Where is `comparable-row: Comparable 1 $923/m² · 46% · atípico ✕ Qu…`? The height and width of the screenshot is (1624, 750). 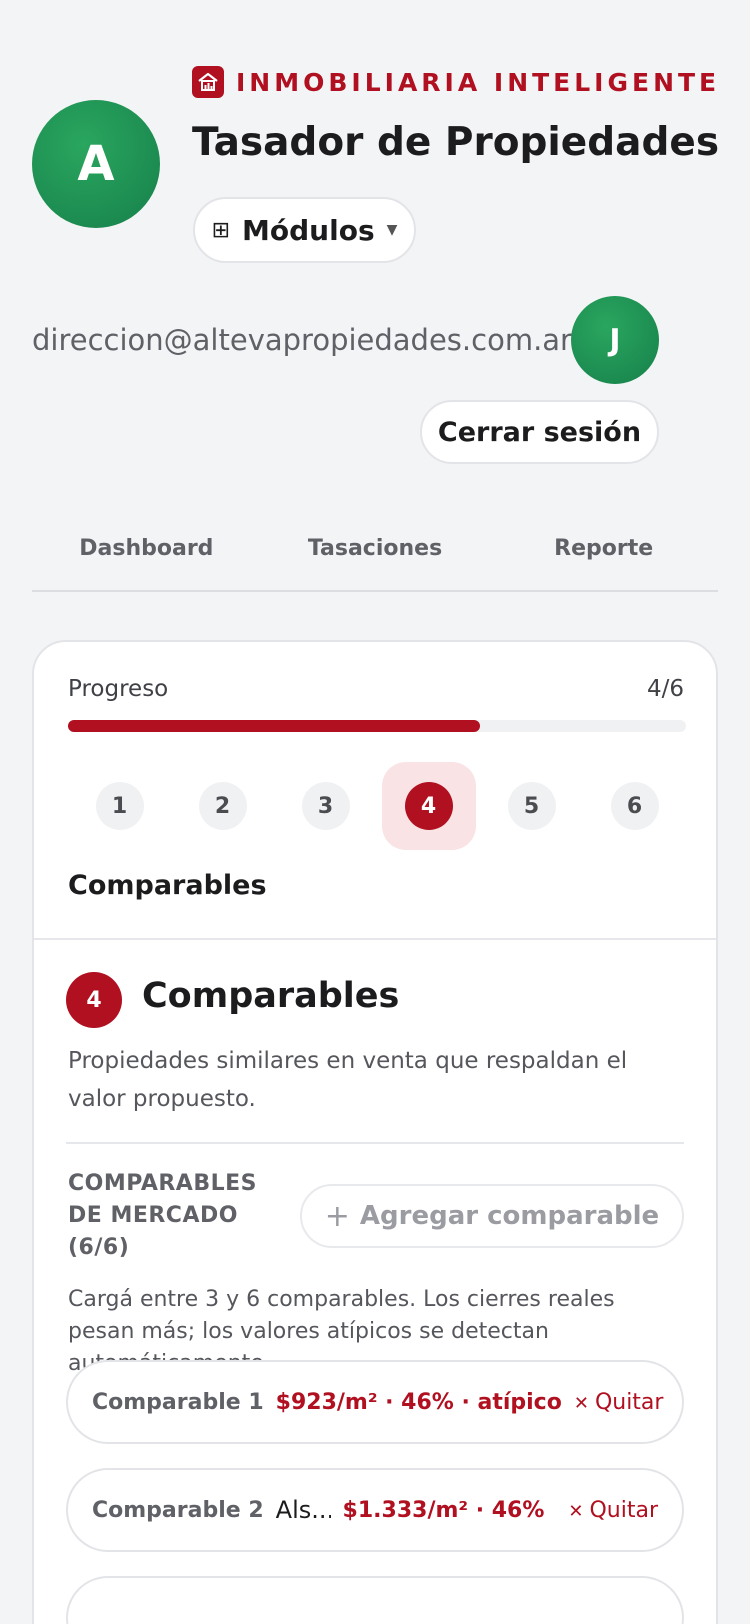
comparable-row: Comparable 1 $923/m² · 46% · atípico ✕ Qu… is located at coordinates (375, 1402).